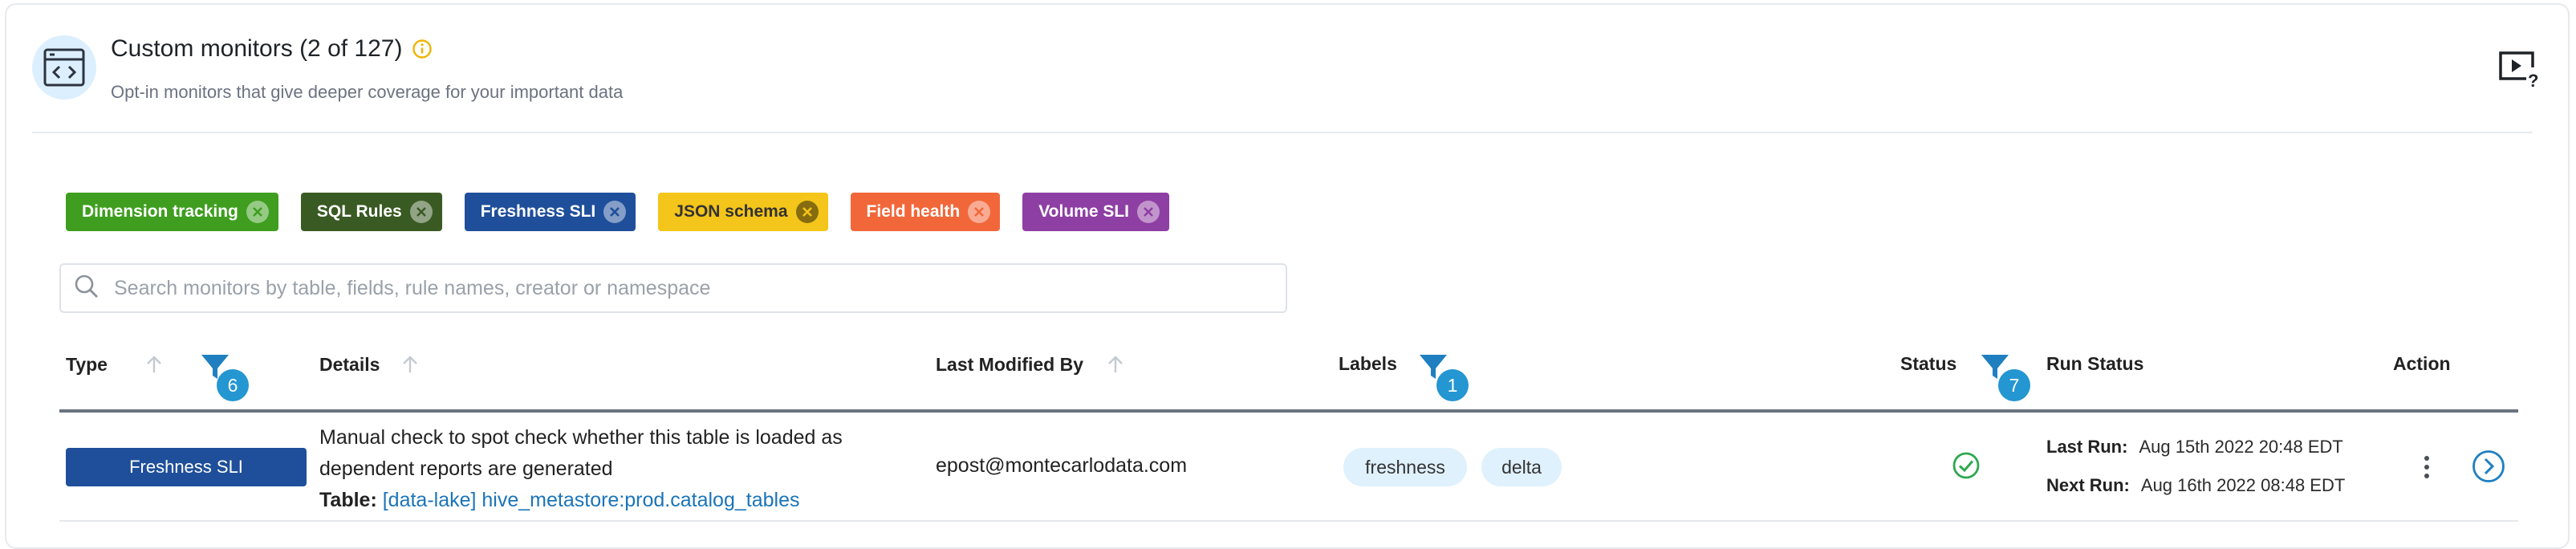 Image resolution: width=2576 pixels, height=549 pixels. Describe the element at coordinates (186, 467) in the screenshot. I see `monitor-type-badge: Freshness SLI` at that location.